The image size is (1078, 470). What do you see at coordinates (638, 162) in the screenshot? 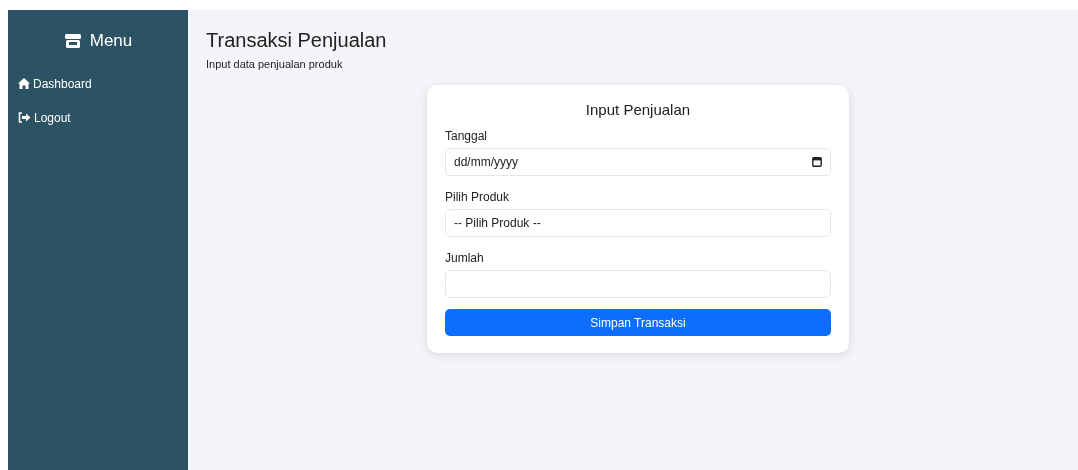
I see `date-field: dd/mm/yyyy` at bounding box center [638, 162].